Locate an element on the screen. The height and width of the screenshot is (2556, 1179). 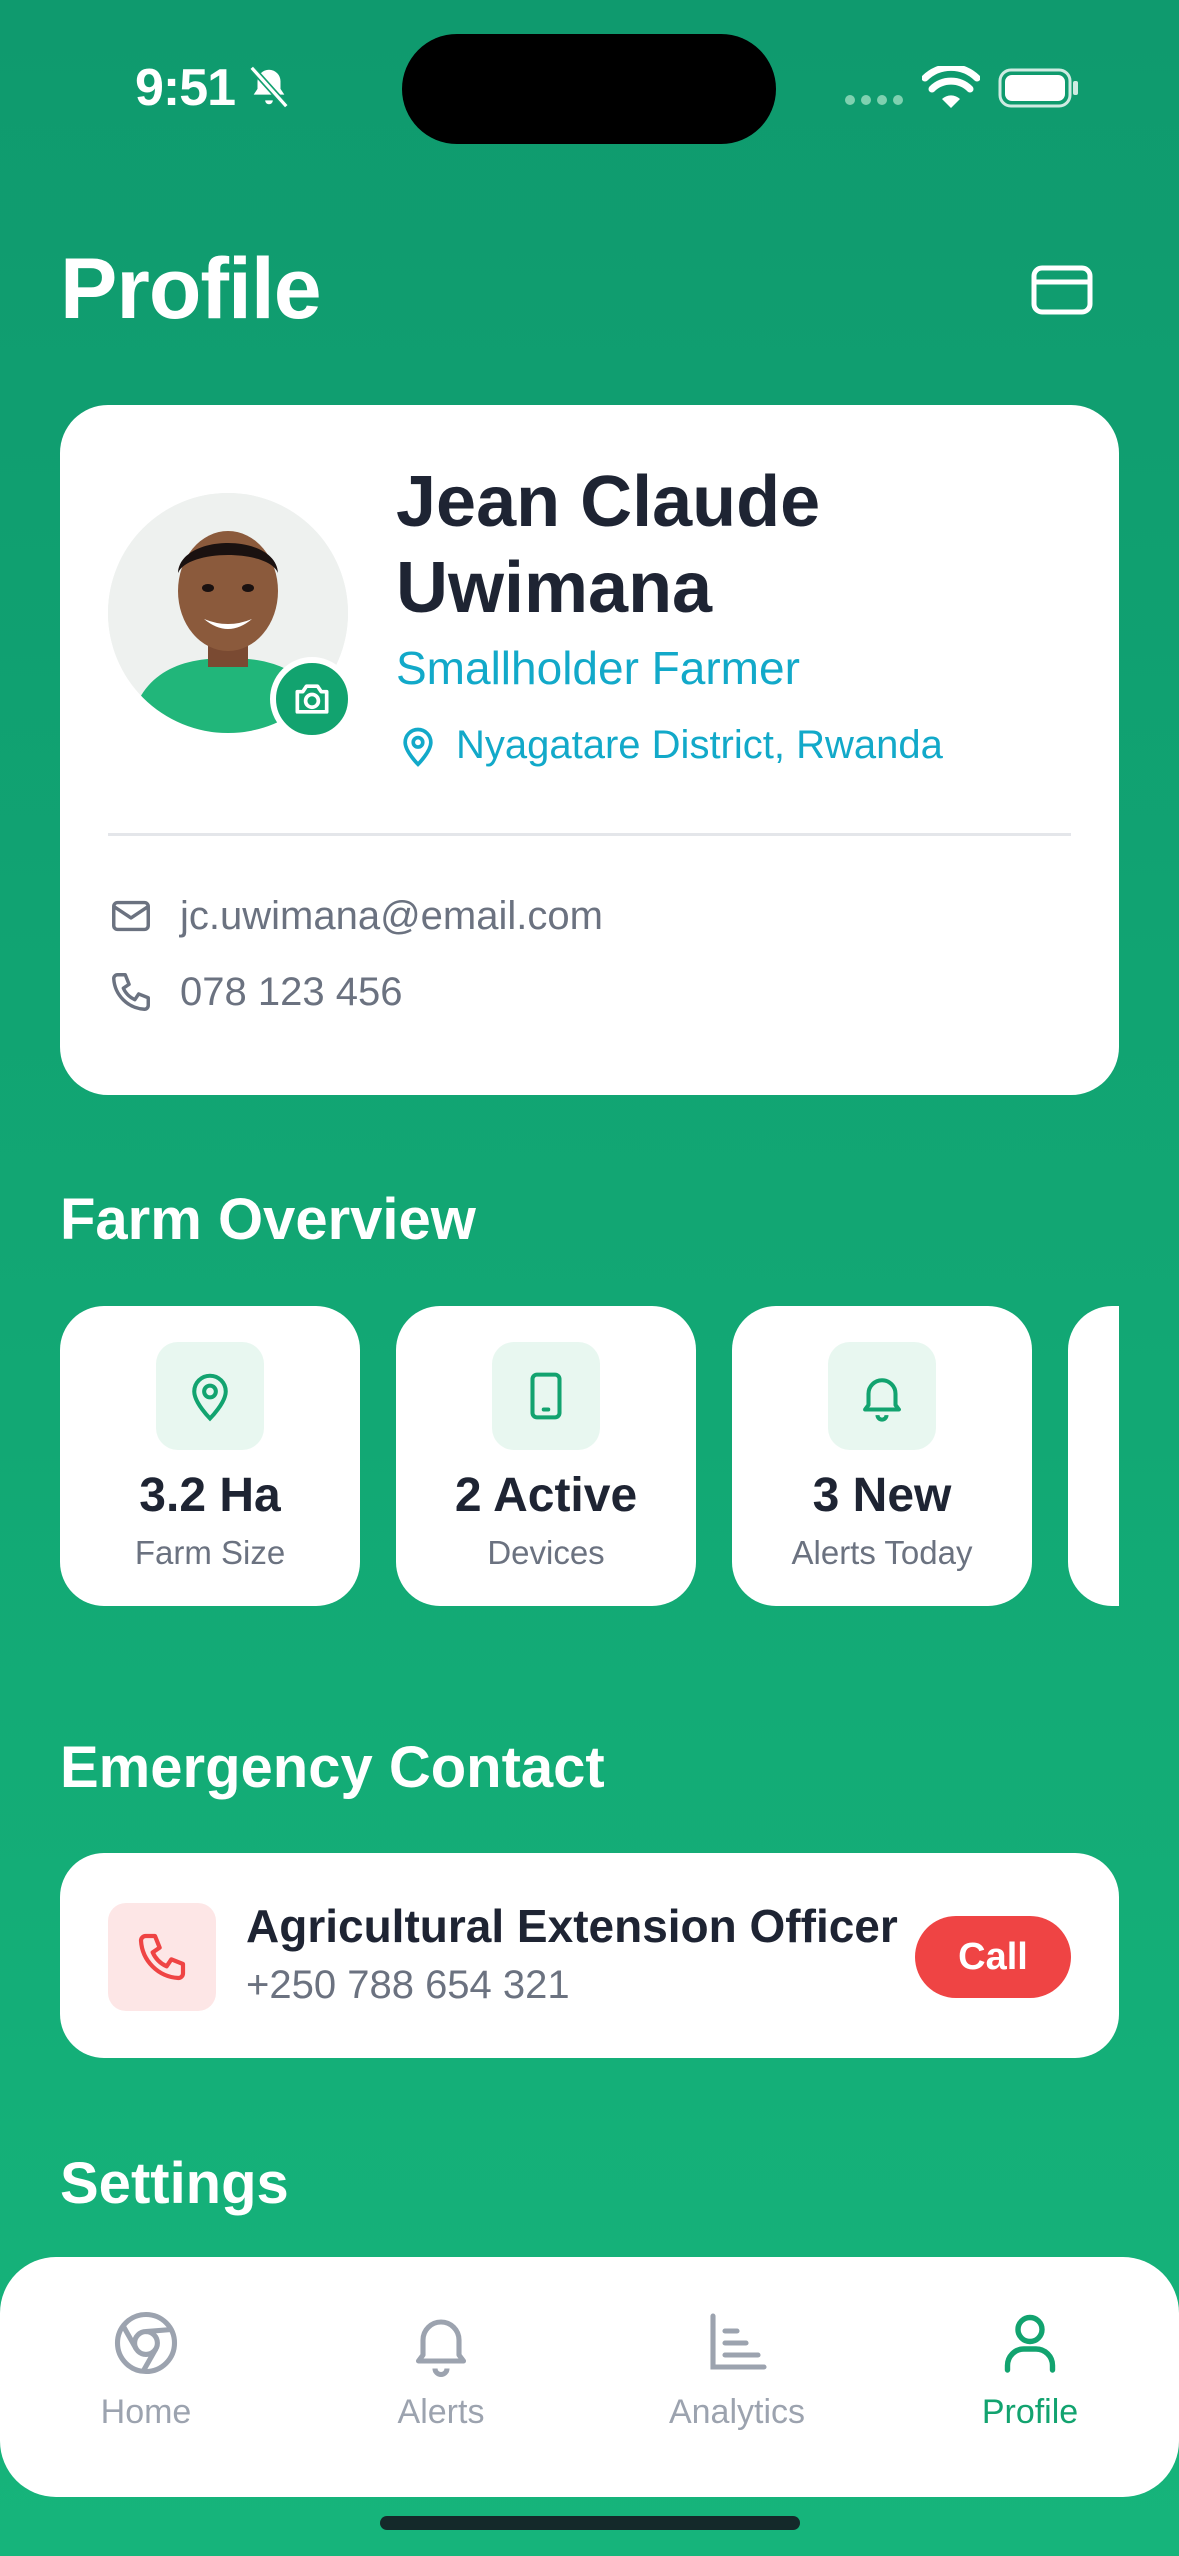
device-icon is located at coordinates (546, 1396).